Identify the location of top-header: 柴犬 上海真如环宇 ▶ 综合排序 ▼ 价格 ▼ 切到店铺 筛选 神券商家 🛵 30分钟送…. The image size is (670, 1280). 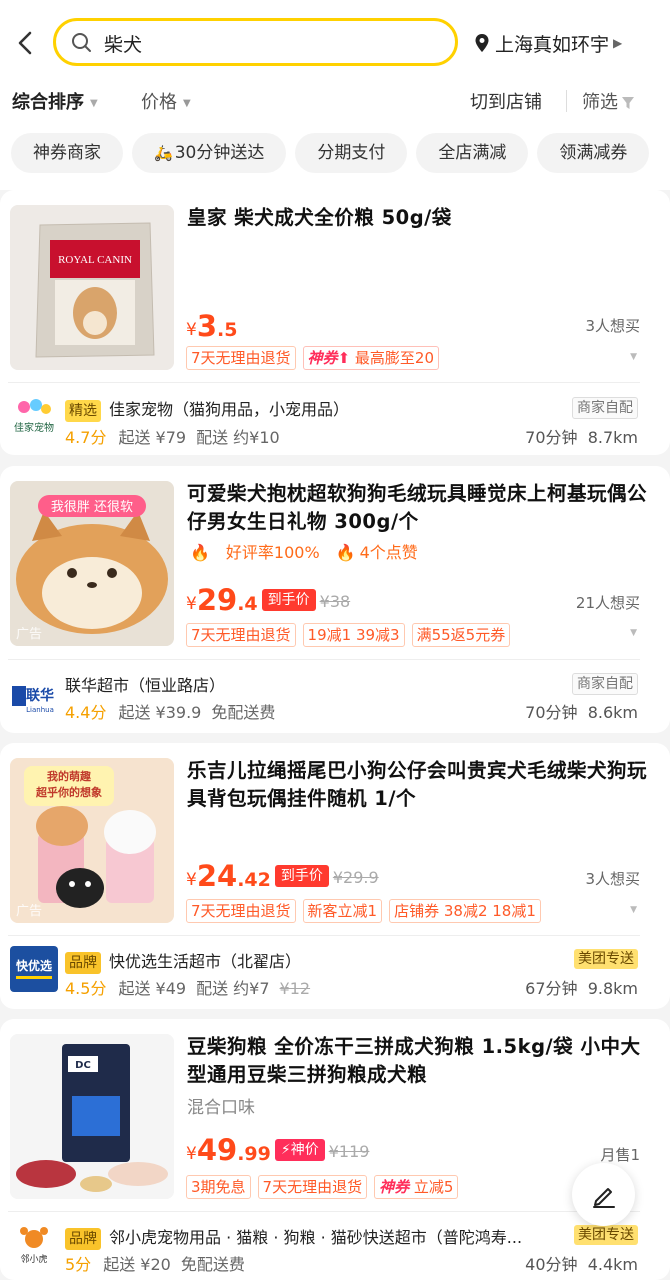
(335, 95).